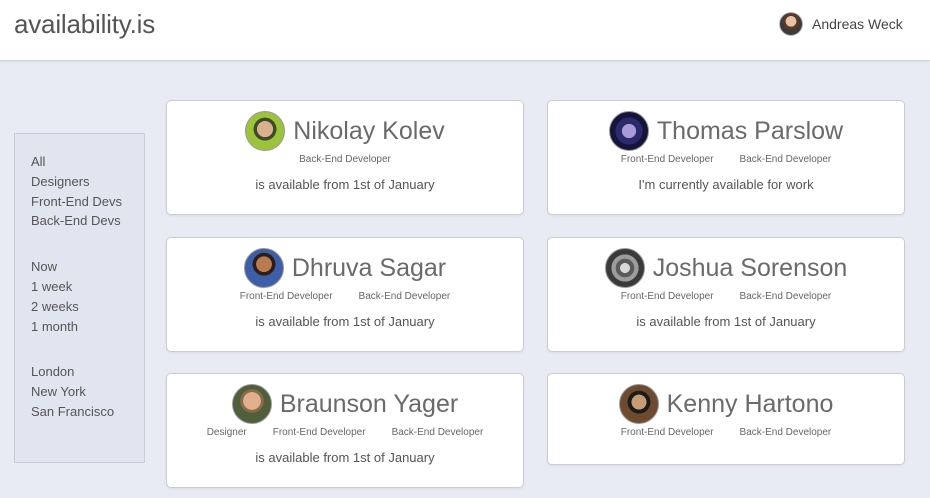 This screenshot has width=930, height=498. Describe the element at coordinates (87, 182) in the screenshot. I see `filter-role-designers: Designers` at that location.